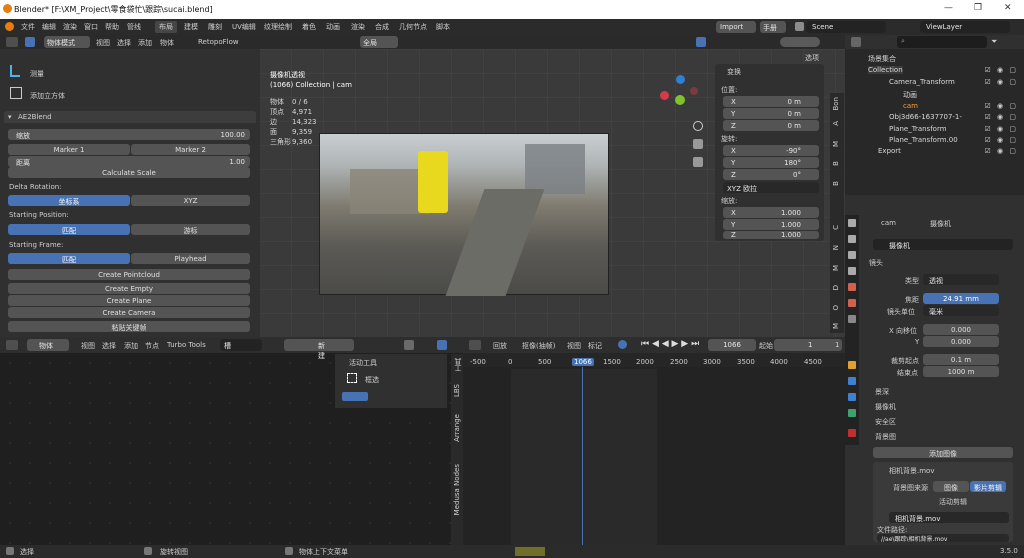 The height and width of the screenshot is (558, 1024). What do you see at coordinates (836, 163) in the screenshot?
I see `side-tab-b1: B` at bounding box center [836, 163].